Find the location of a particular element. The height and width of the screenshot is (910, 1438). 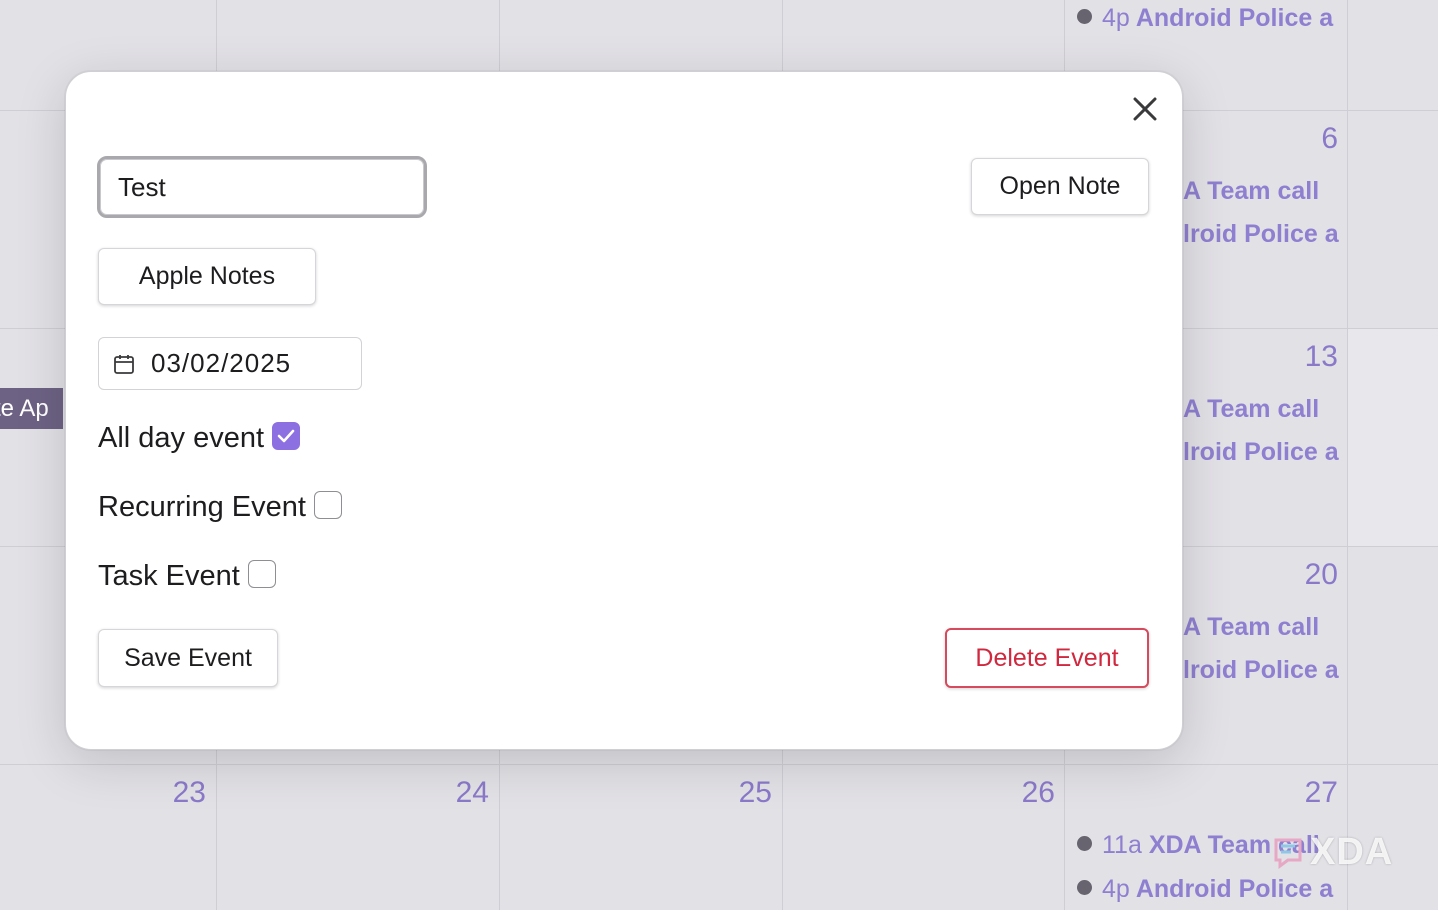

event-title-input is located at coordinates (262, 187).